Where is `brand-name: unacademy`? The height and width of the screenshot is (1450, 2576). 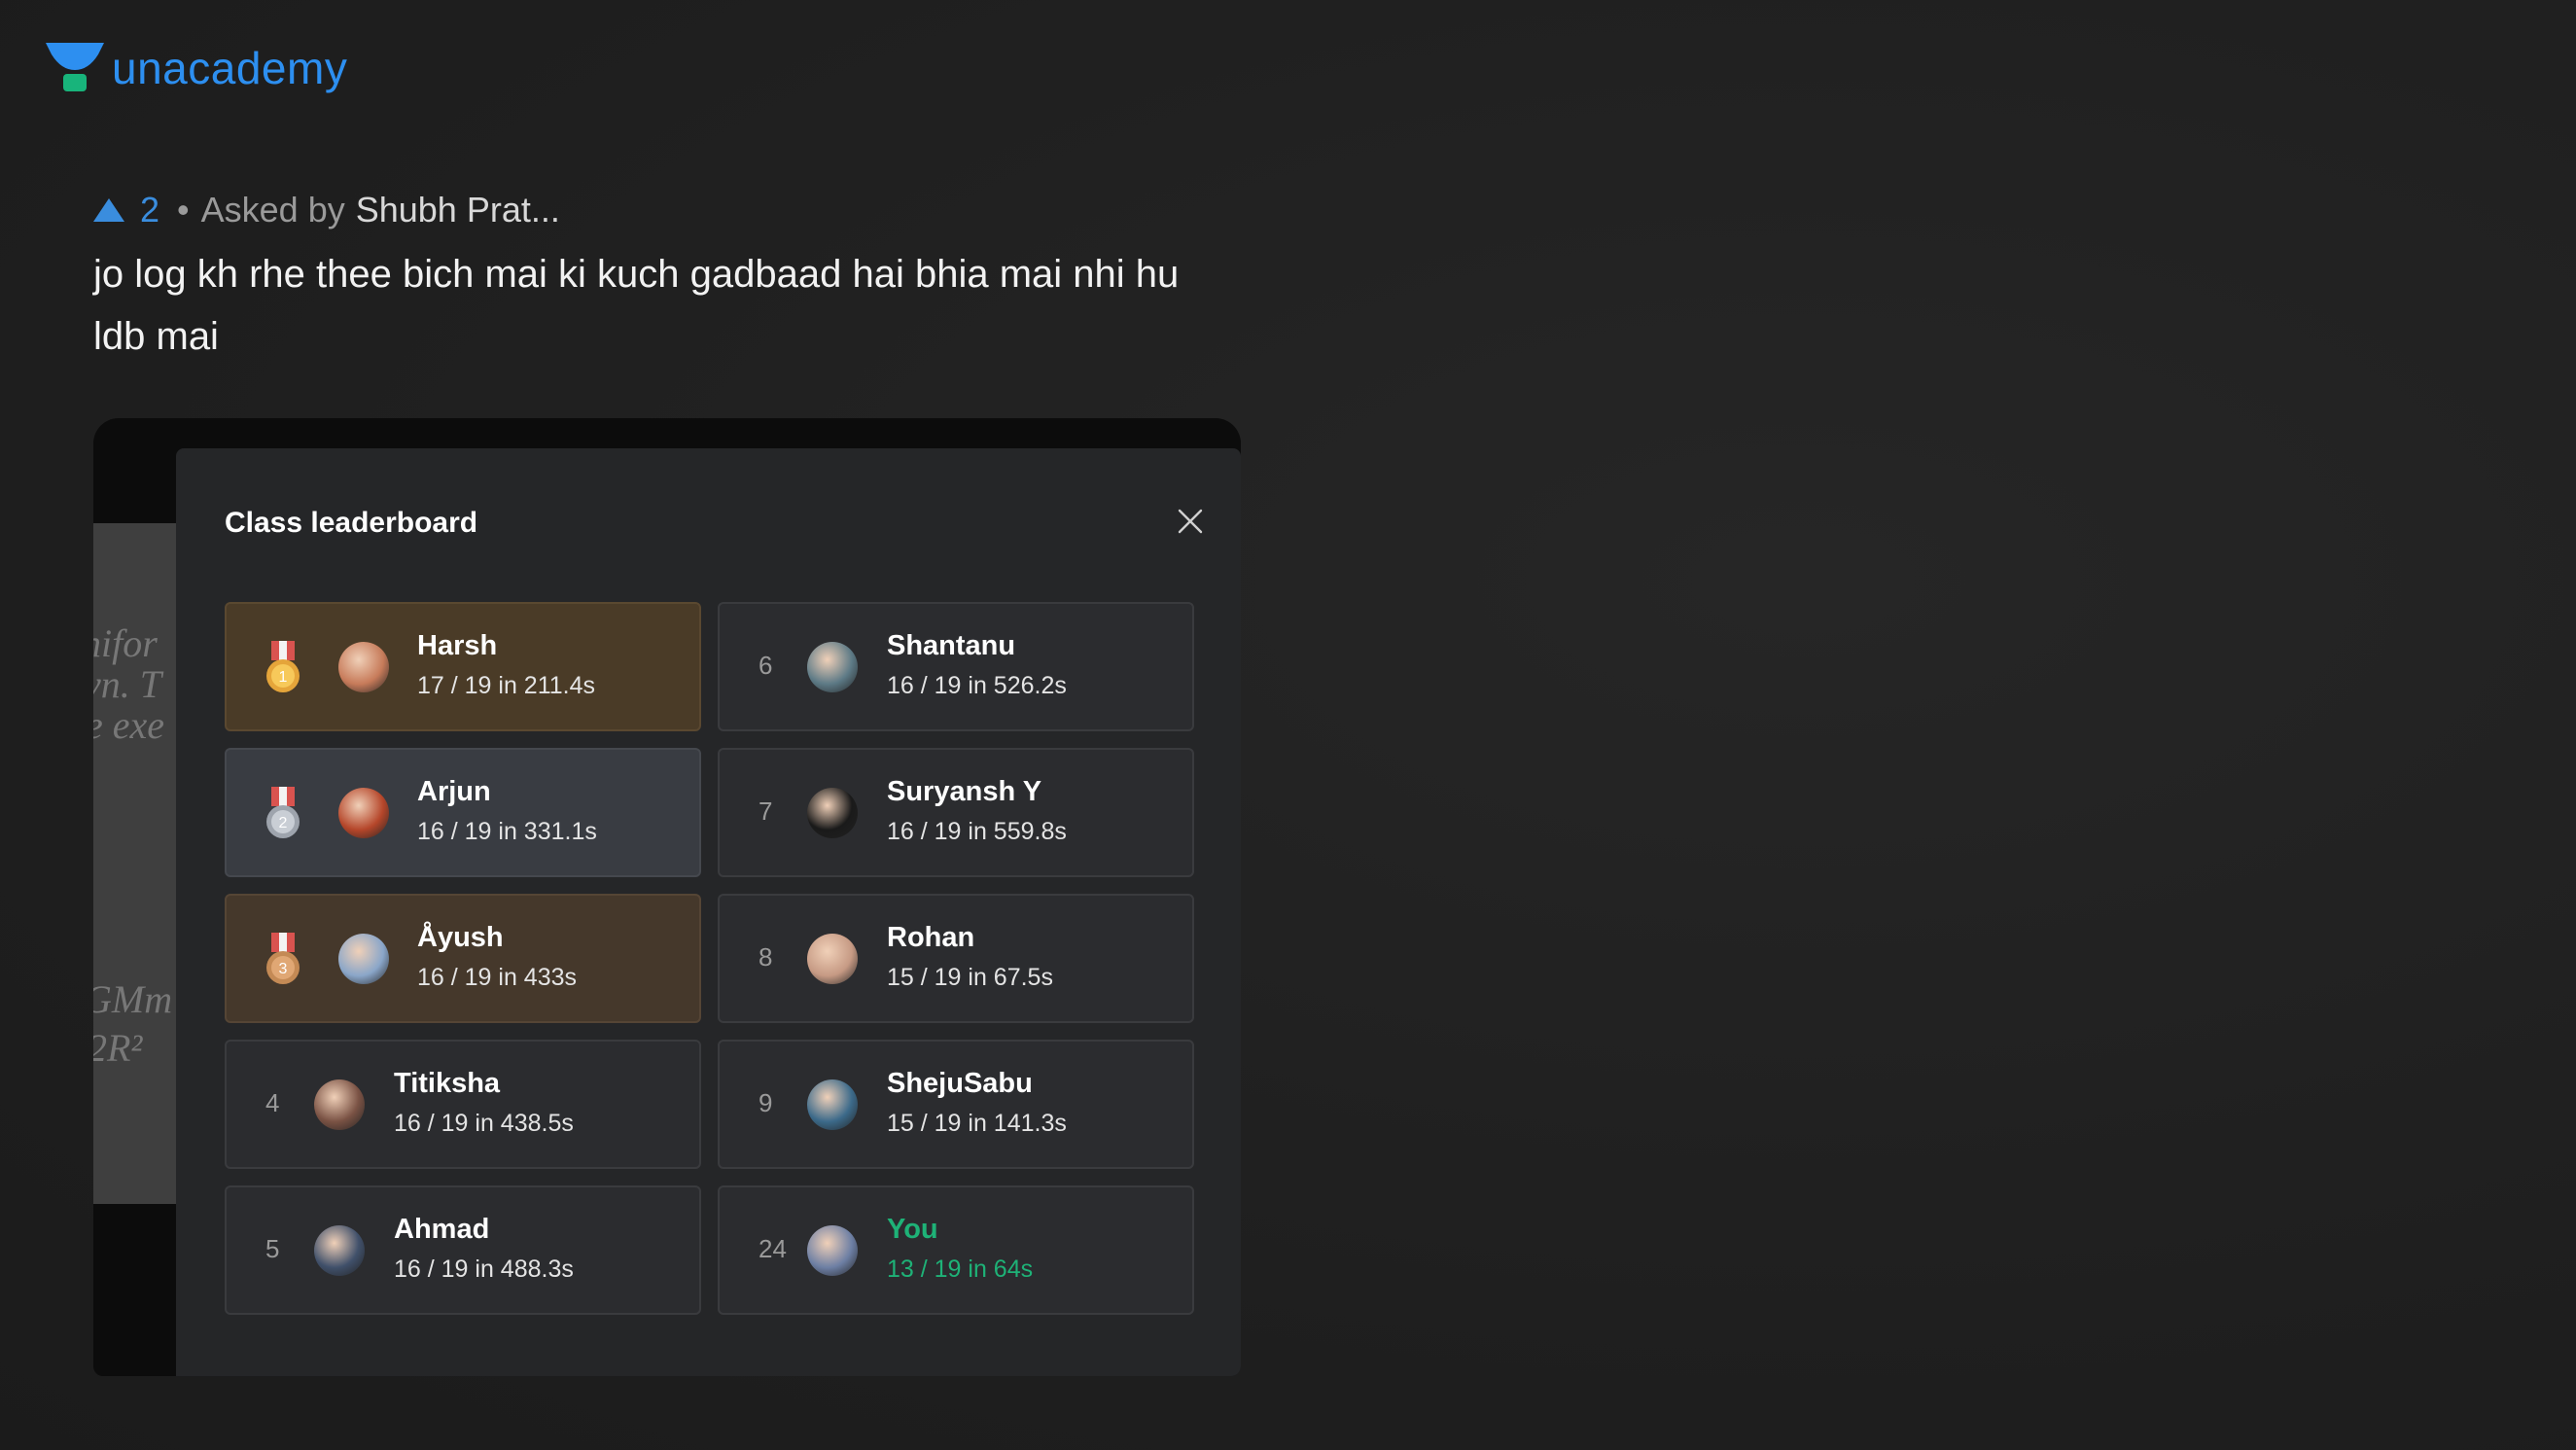
brand-name: unacademy is located at coordinates (230, 68).